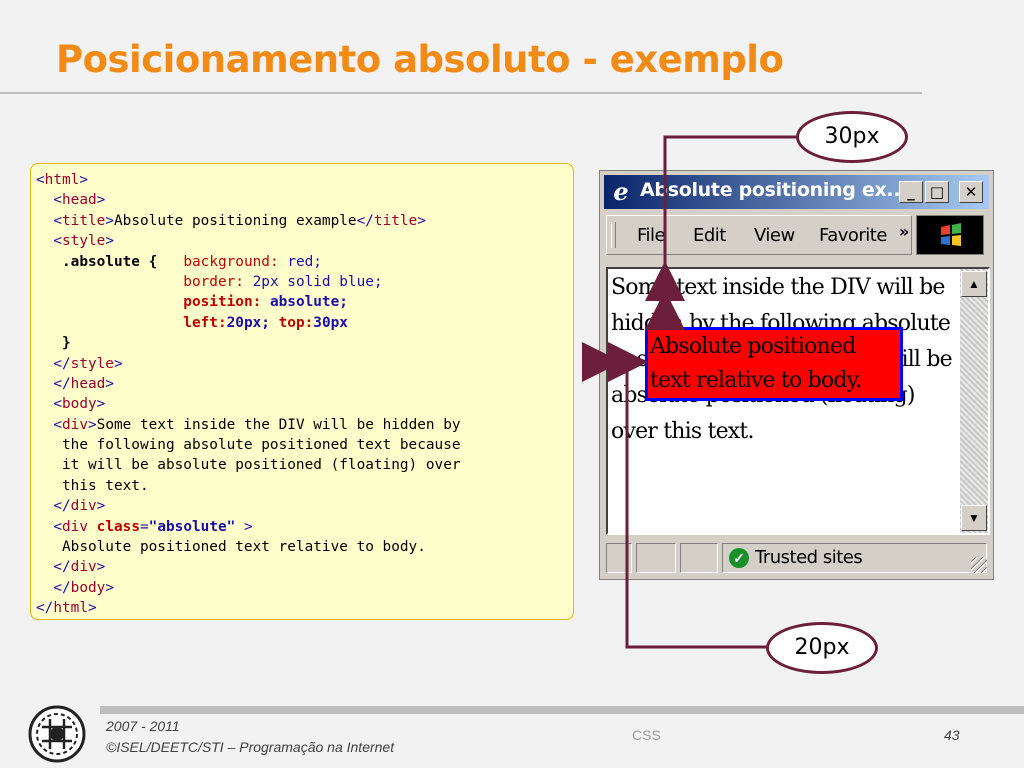 The image size is (1024, 768). Describe the element at coordinates (57, 734) in the screenshot. I see `isel-logo-icon` at that location.